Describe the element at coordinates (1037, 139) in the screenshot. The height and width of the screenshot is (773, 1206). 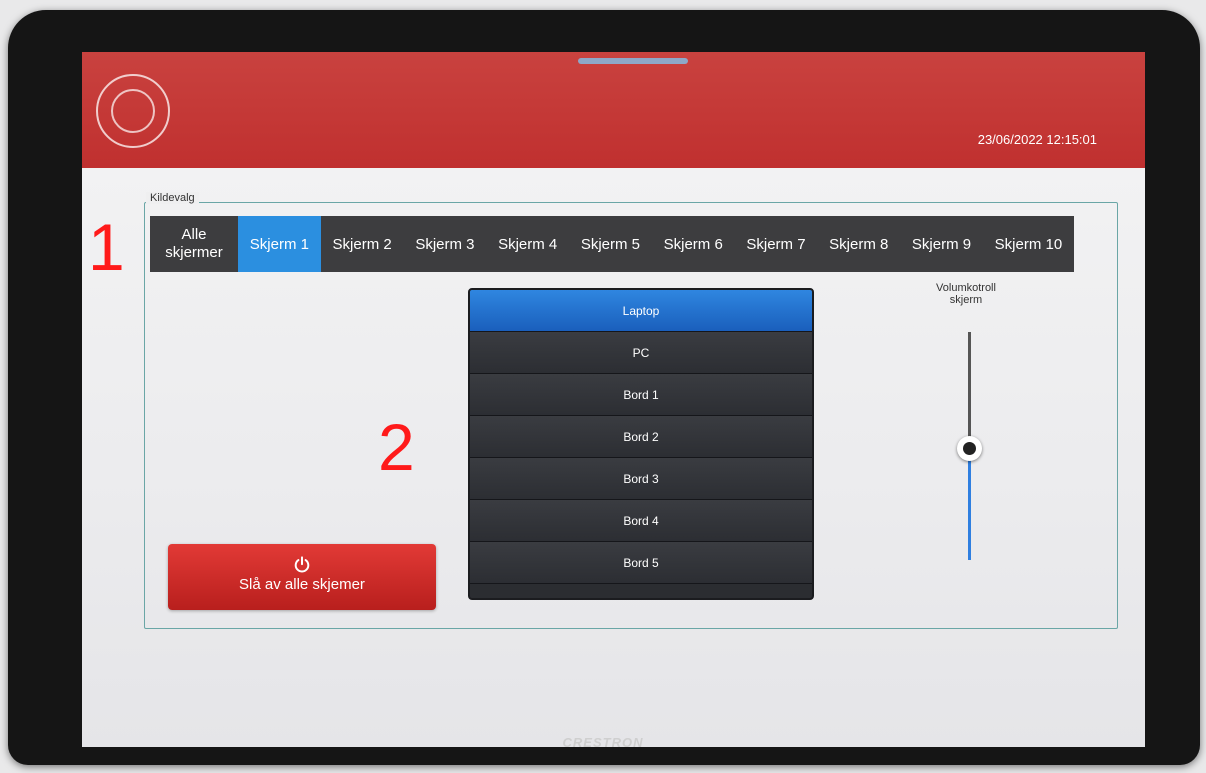
I see `datetime-display: 23/06/2022 12:15:01` at that location.